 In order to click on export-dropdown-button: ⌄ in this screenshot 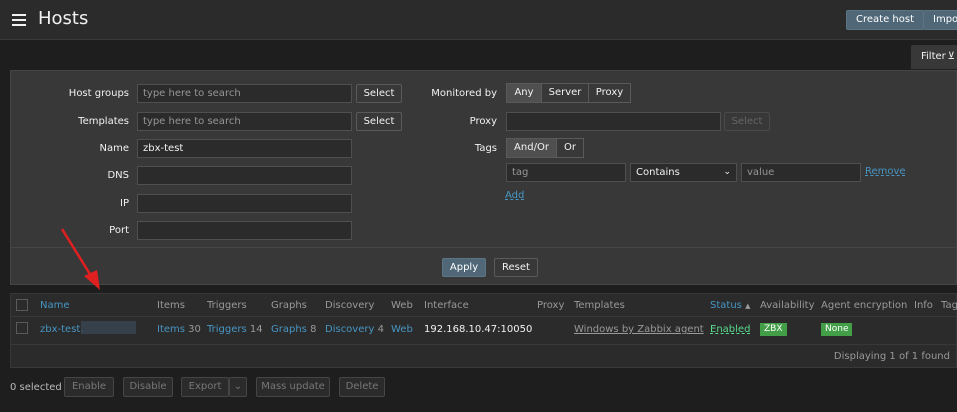, I will do `click(238, 387)`.